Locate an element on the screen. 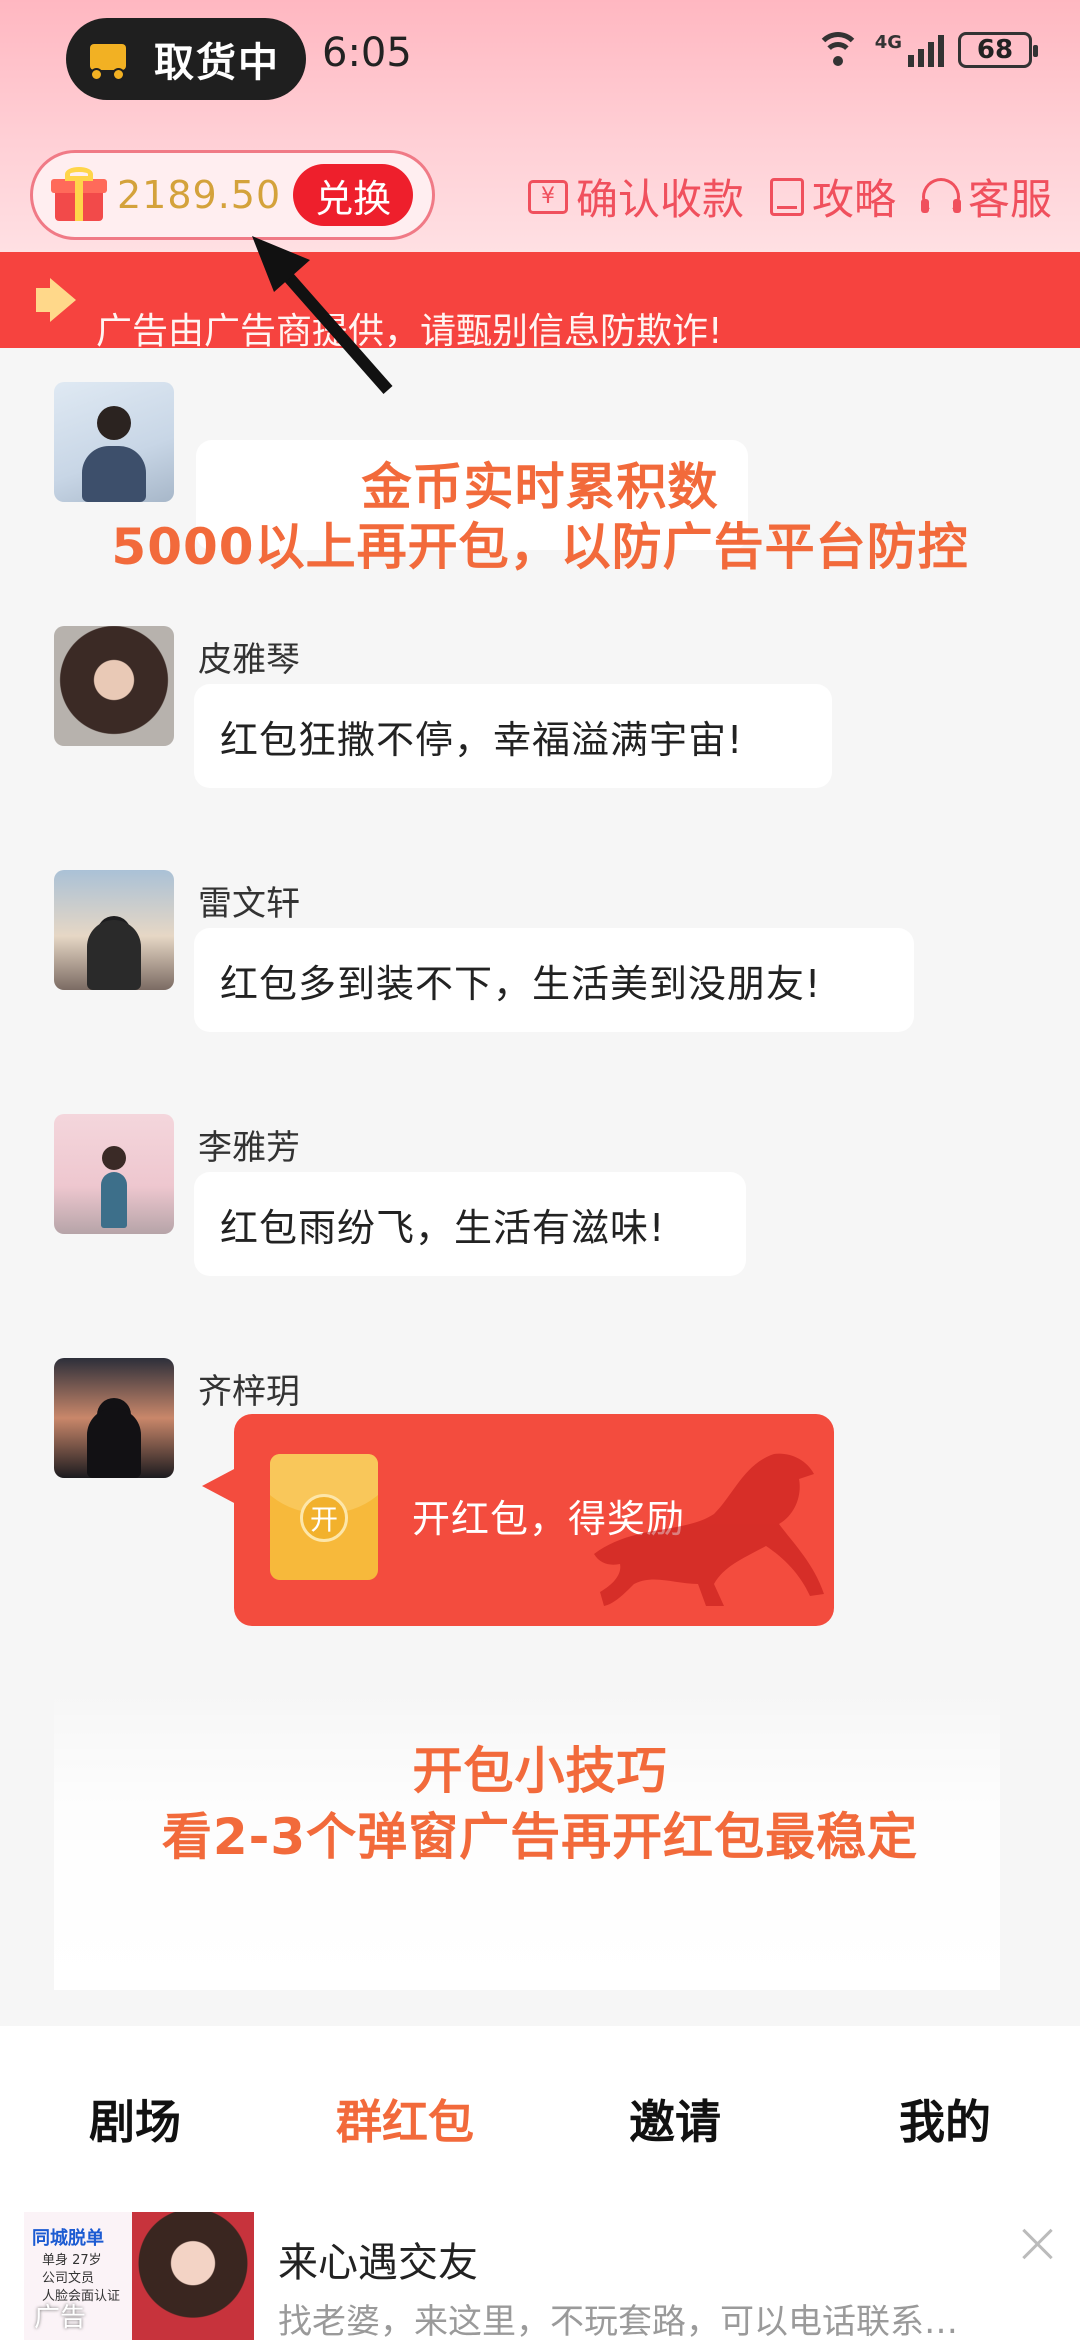  signal-icon is located at coordinates (926, 50).